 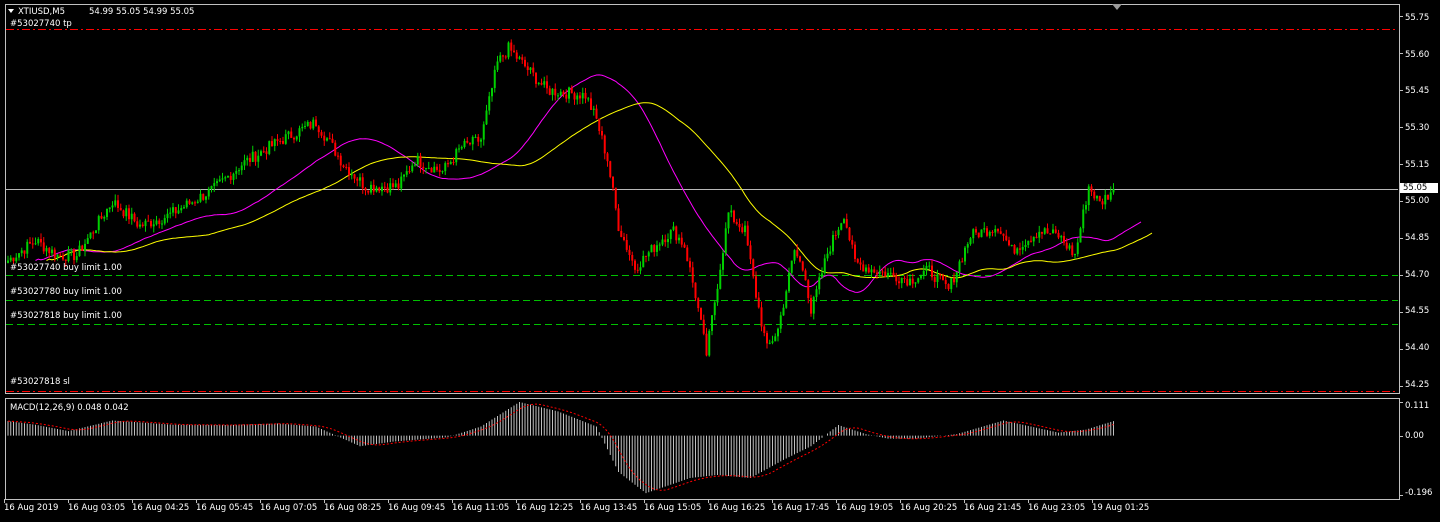 What do you see at coordinates (66, 316) in the screenshot?
I see `buy-limit-label-3: #53027818 buy limit 1.00` at bounding box center [66, 316].